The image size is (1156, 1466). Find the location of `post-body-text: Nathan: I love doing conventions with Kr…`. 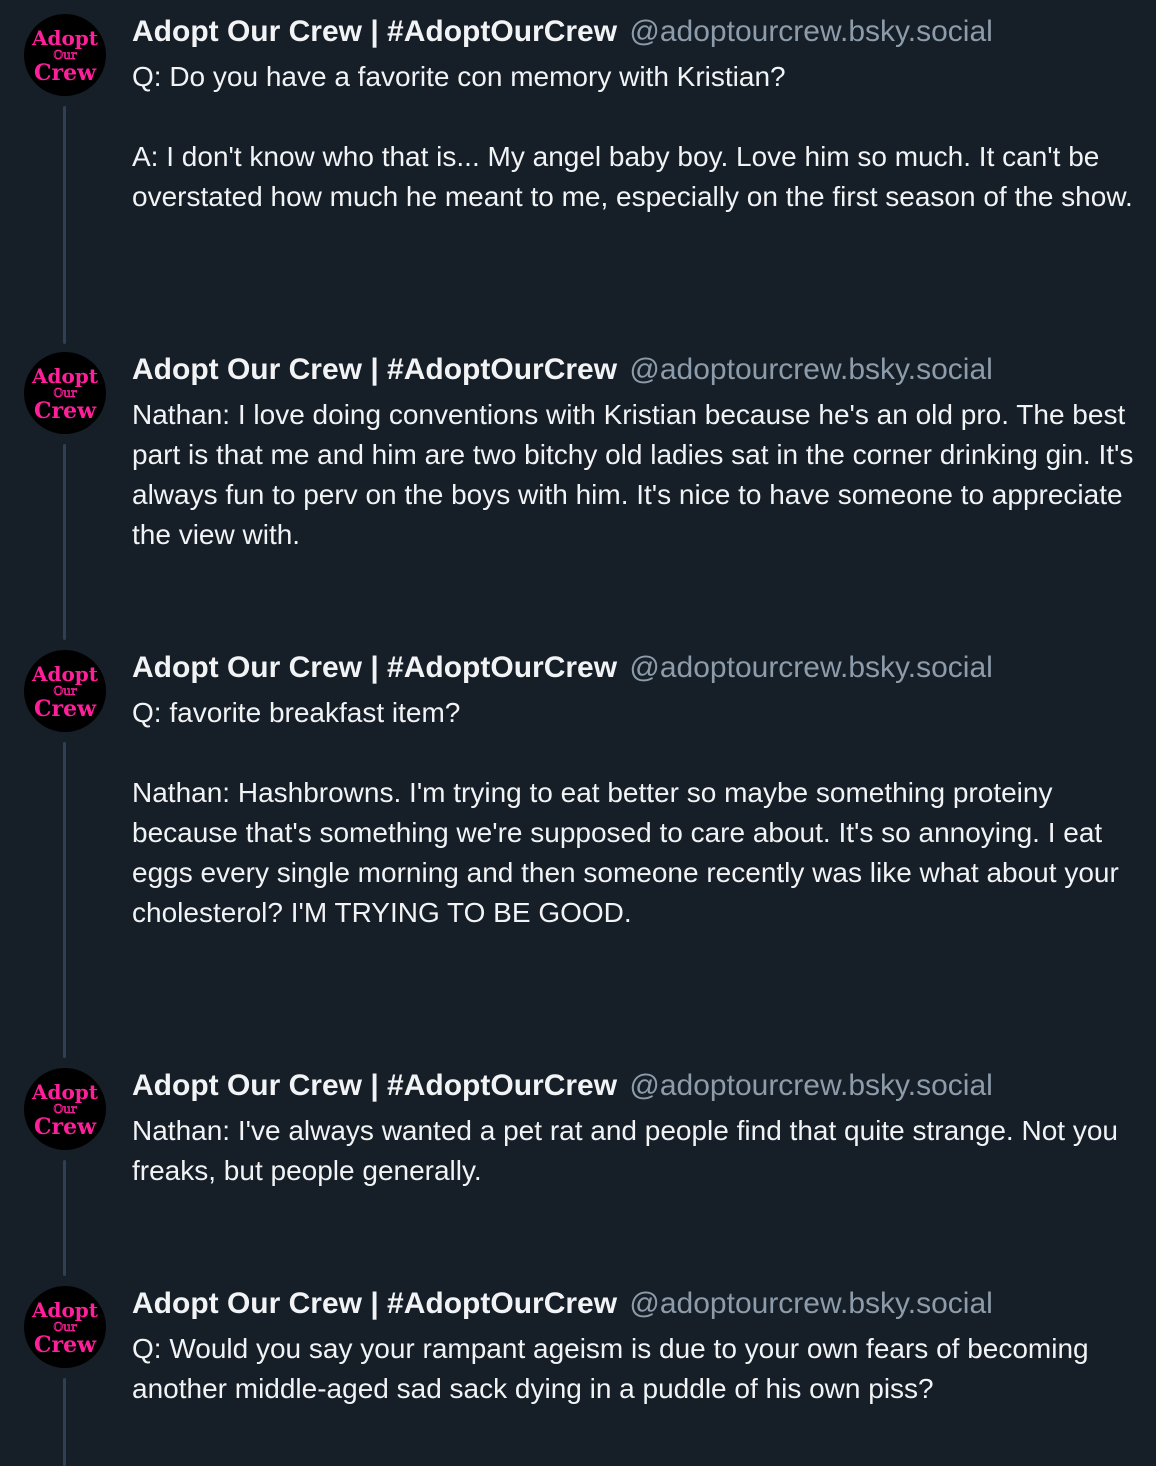

post-body-text: Nathan: I love doing conventions with Kr… is located at coordinates (637, 474).